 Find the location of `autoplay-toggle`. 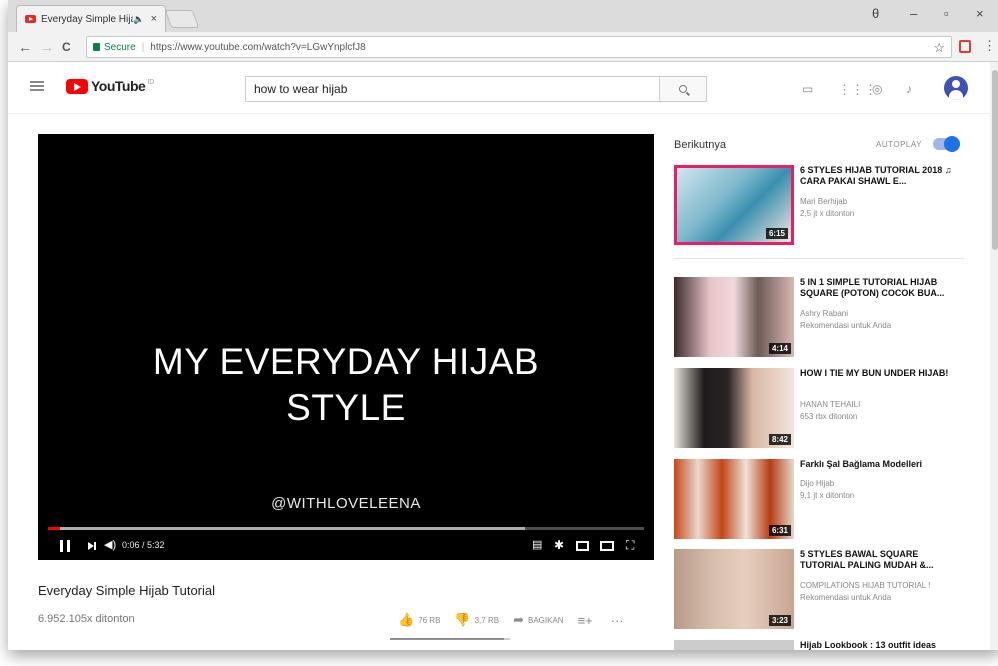

autoplay-toggle is located at coordinates (946, 144).